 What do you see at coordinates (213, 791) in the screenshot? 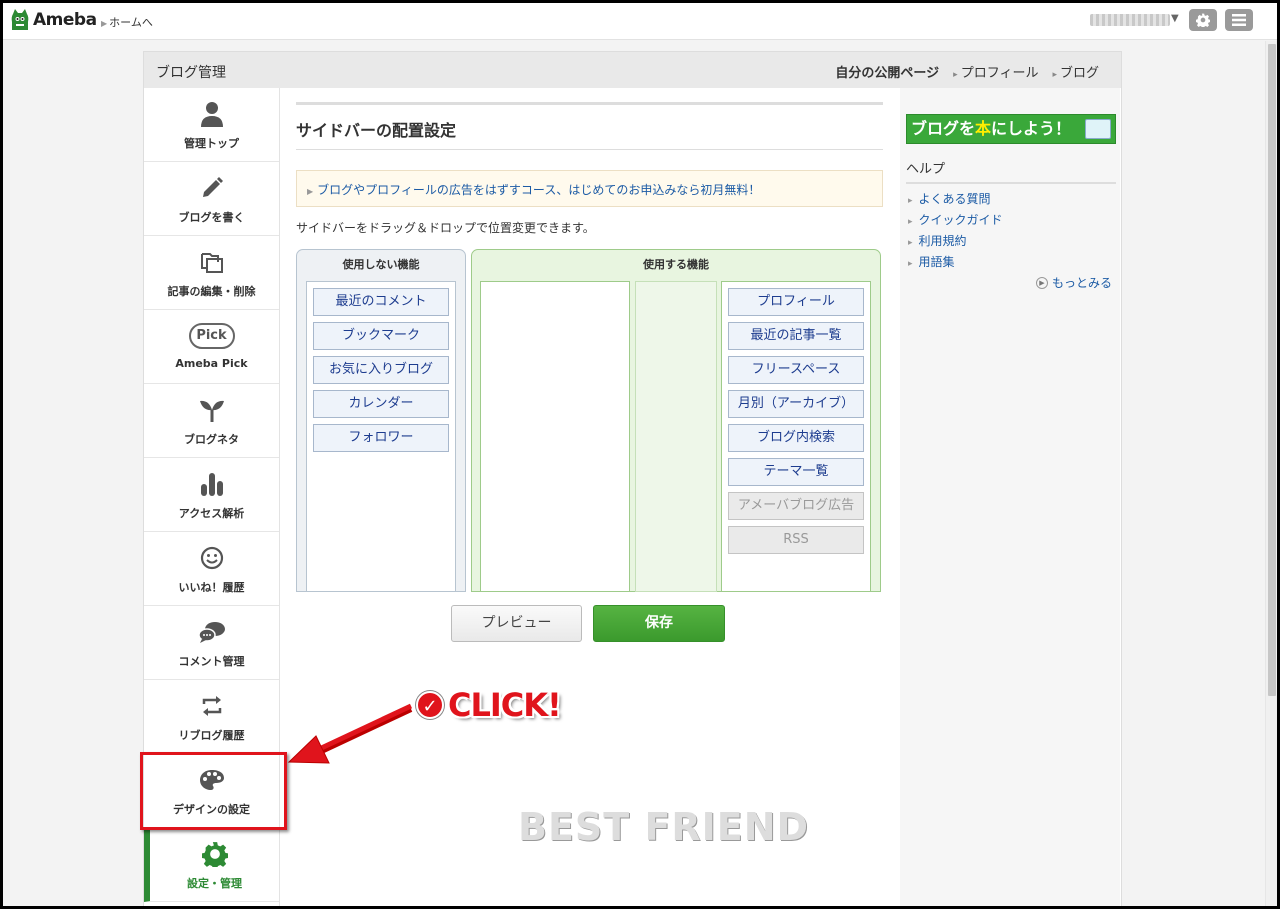
I see `highlight-box` at bounding box center [213, 791].